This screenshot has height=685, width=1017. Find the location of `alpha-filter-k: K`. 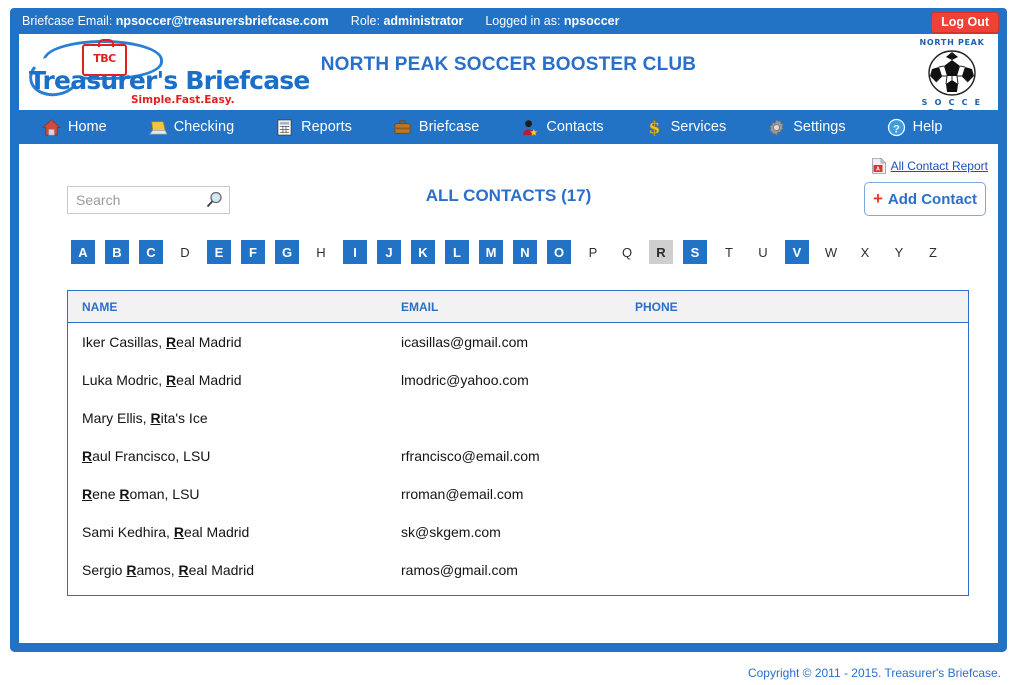

alpha-filter-k: K is located at coordinates (423, 252).